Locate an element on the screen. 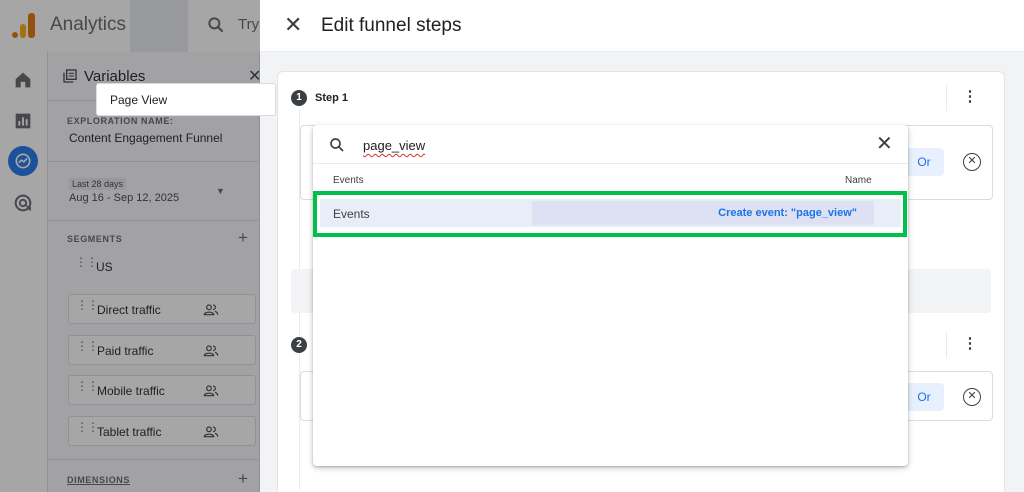 The width and height of the screenshot is (1024, 492). event-search-input: page_view is located at coordinates (394, 145).